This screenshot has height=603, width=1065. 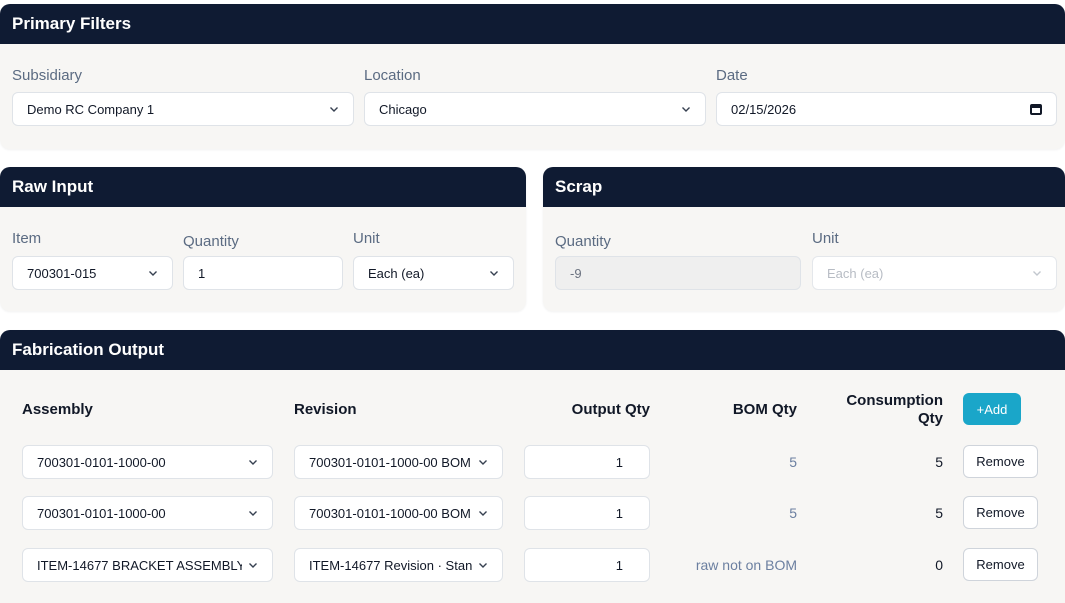 I want to click on item-label: Item, so click(x=27, y=238).